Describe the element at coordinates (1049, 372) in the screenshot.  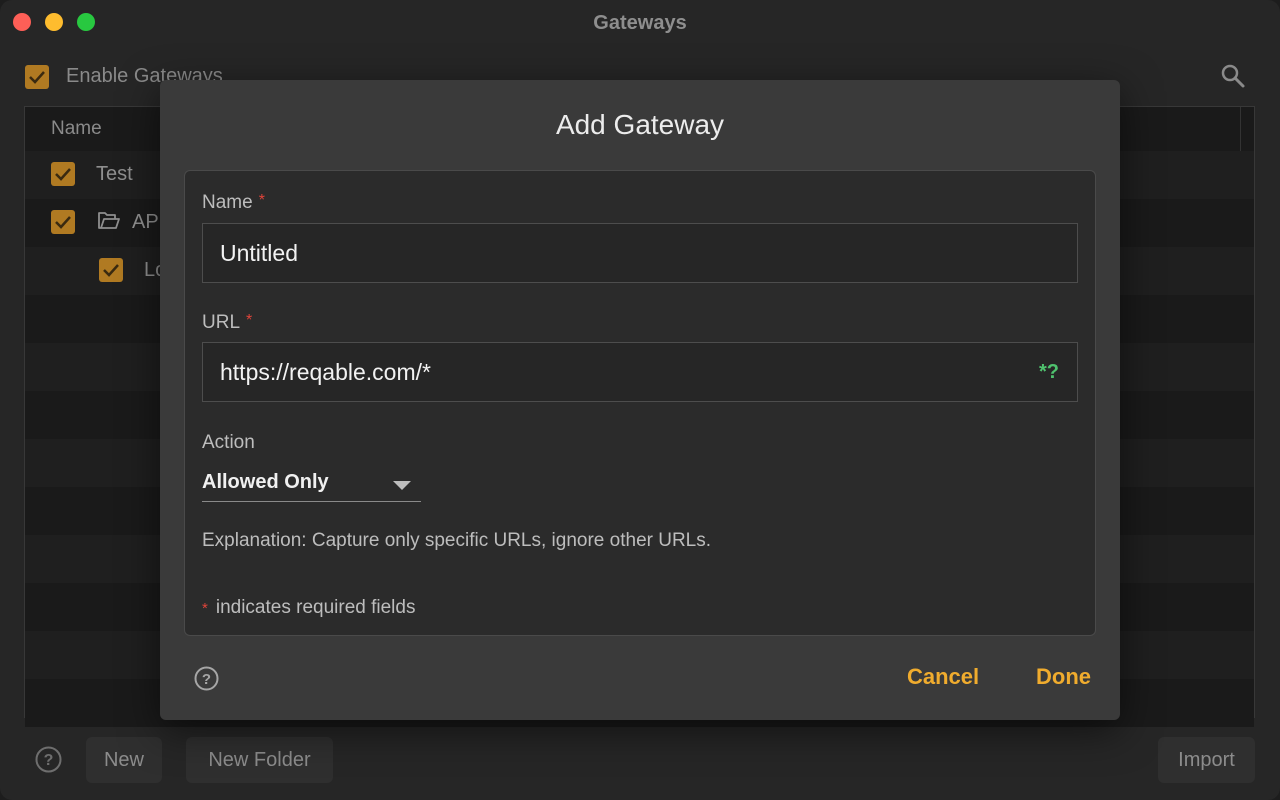
I see `wildcard-regex-toggle: *?` at that location.